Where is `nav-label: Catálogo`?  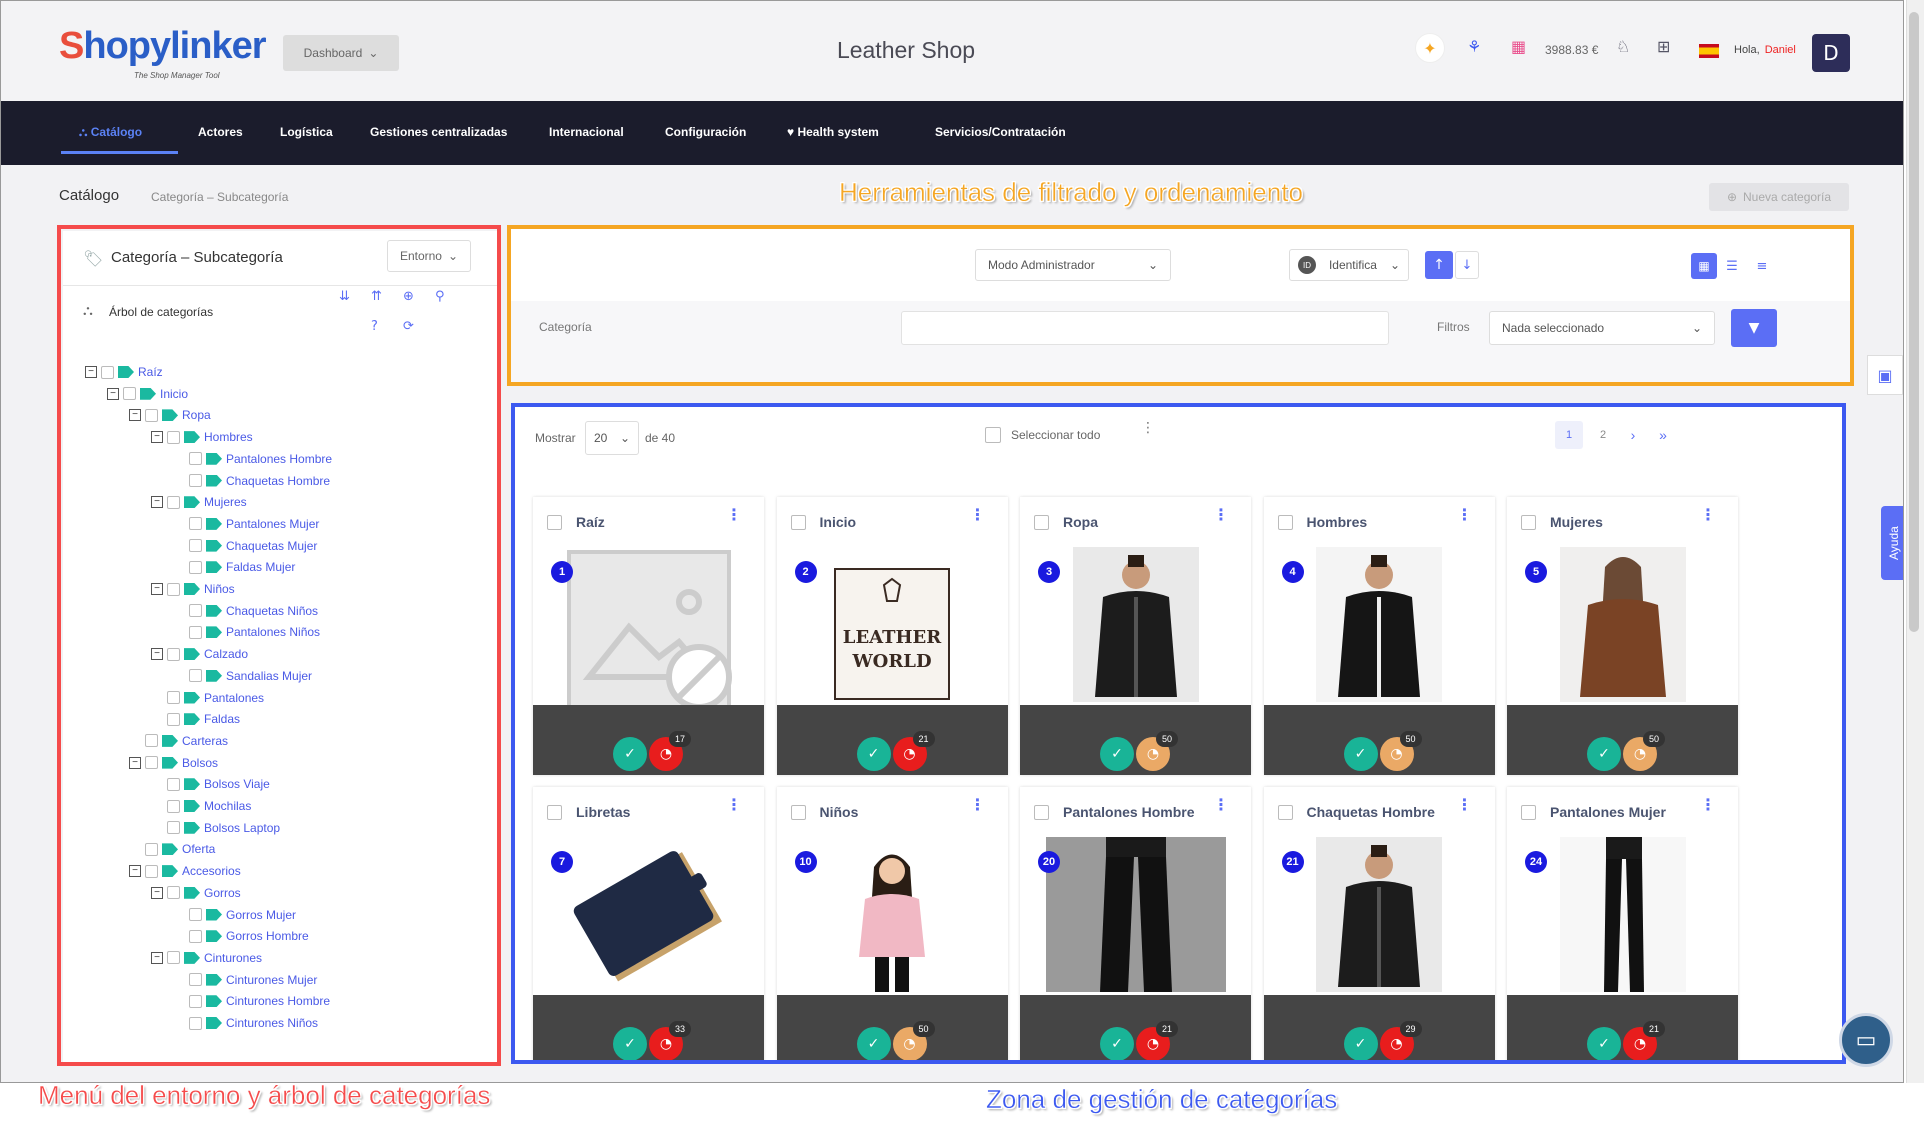 nav-label: Catálogo is located at coordinates (116, 132).